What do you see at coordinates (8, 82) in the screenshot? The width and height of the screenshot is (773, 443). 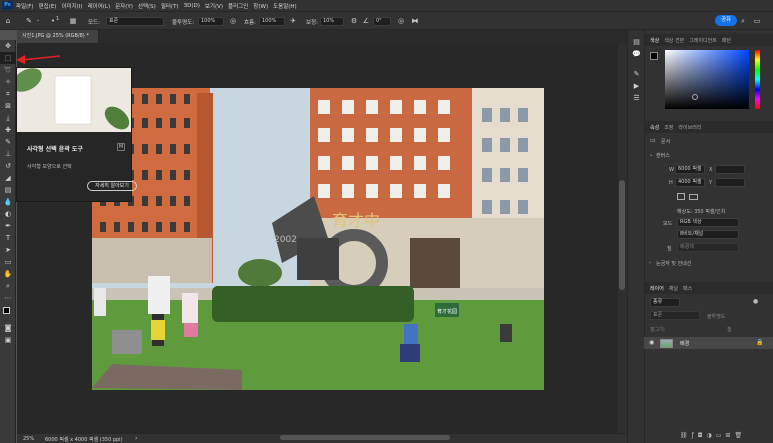 I see `quick-selection-tool-icon: ✧` at bounding box center [8, 82].